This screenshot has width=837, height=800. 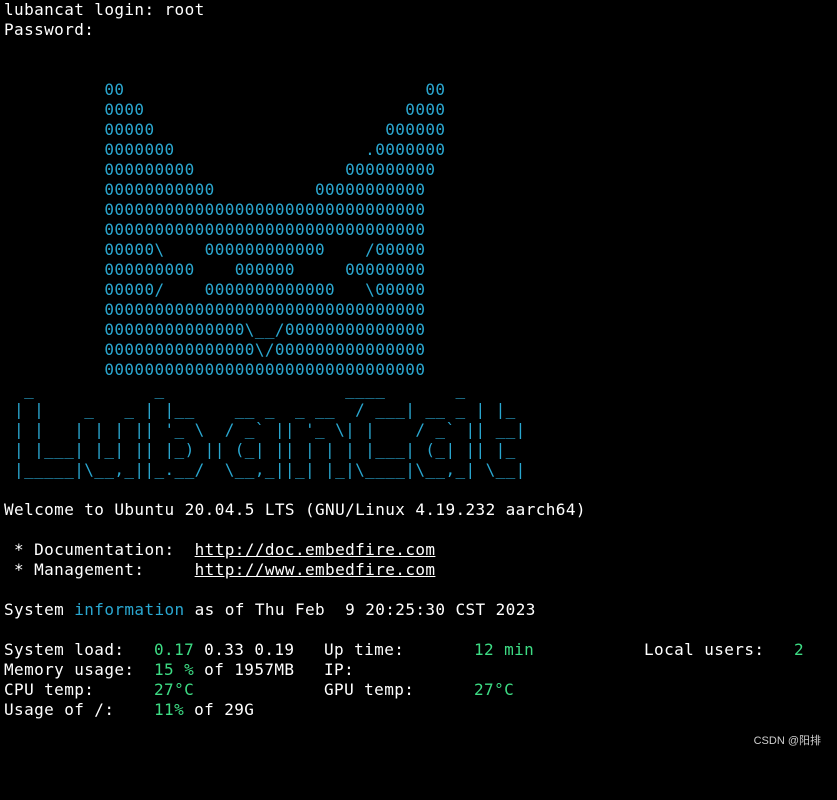 What do you see at coordinates (225, 129) in the screenshot?
I see `logo-line: 00000 000000` at bounding box center [225, 129].